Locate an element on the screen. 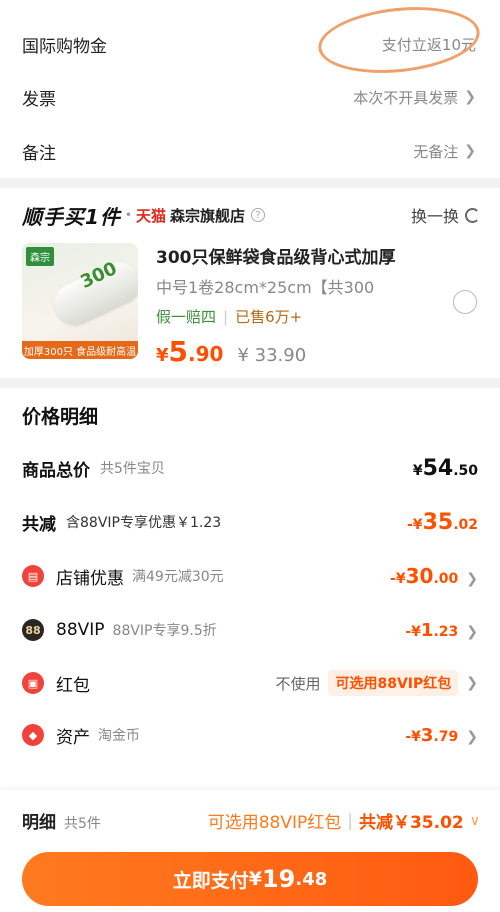 The width and height of the screenshot is (500, 912). total-label: 商品总价 is located at coordinates (56, 470).